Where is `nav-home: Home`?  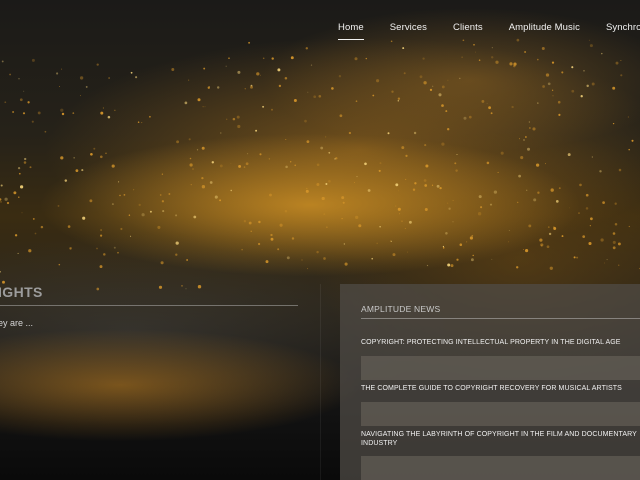
nav-home: Home is located at coordinates (351, 31).